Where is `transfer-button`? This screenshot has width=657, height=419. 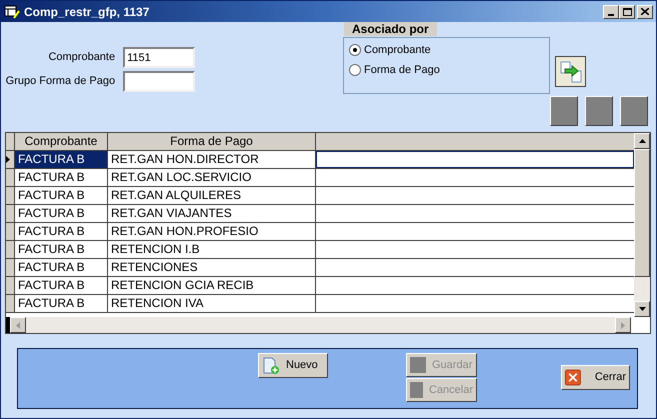 transfer-button is located at coordinates (570, 71).